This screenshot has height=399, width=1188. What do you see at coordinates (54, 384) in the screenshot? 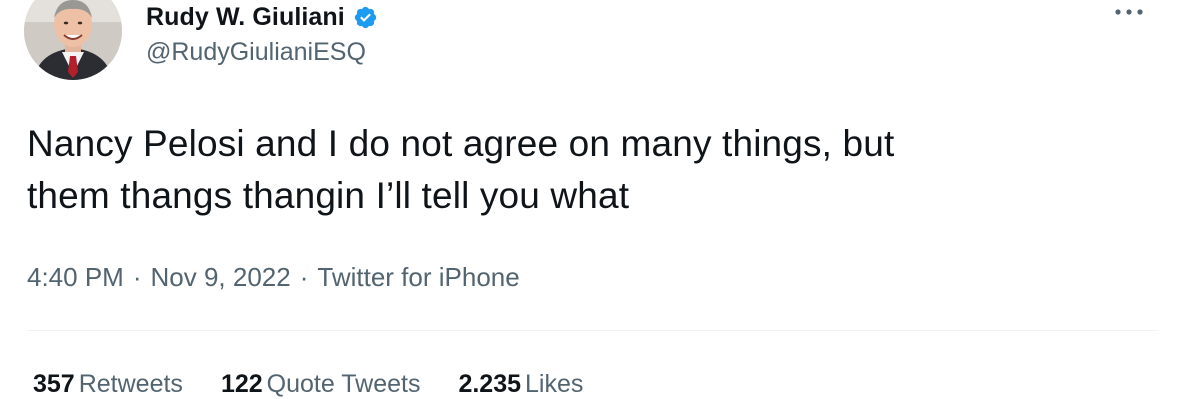
I see `retweets-count: 357` at bounding box center [54, 384].